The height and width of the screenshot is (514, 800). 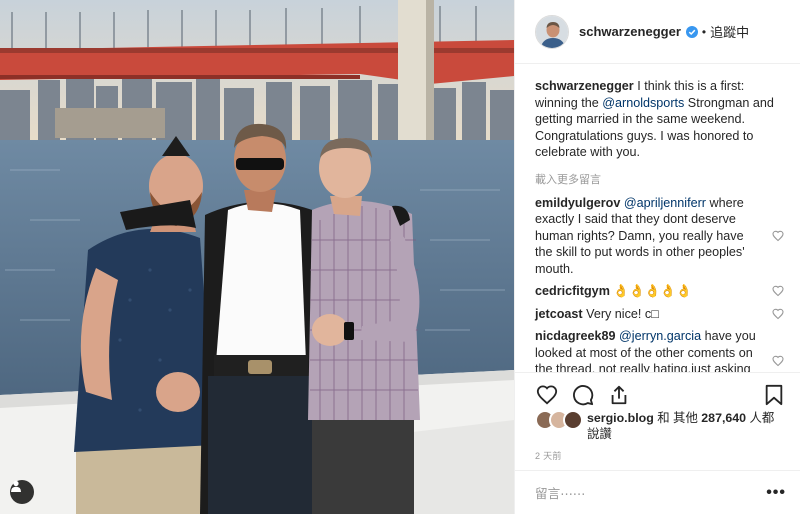 What do you see at coordinates (575, 336) in the screenshot?
I see `comment-username: nicdagreek89` at bounding box center [575, 336].